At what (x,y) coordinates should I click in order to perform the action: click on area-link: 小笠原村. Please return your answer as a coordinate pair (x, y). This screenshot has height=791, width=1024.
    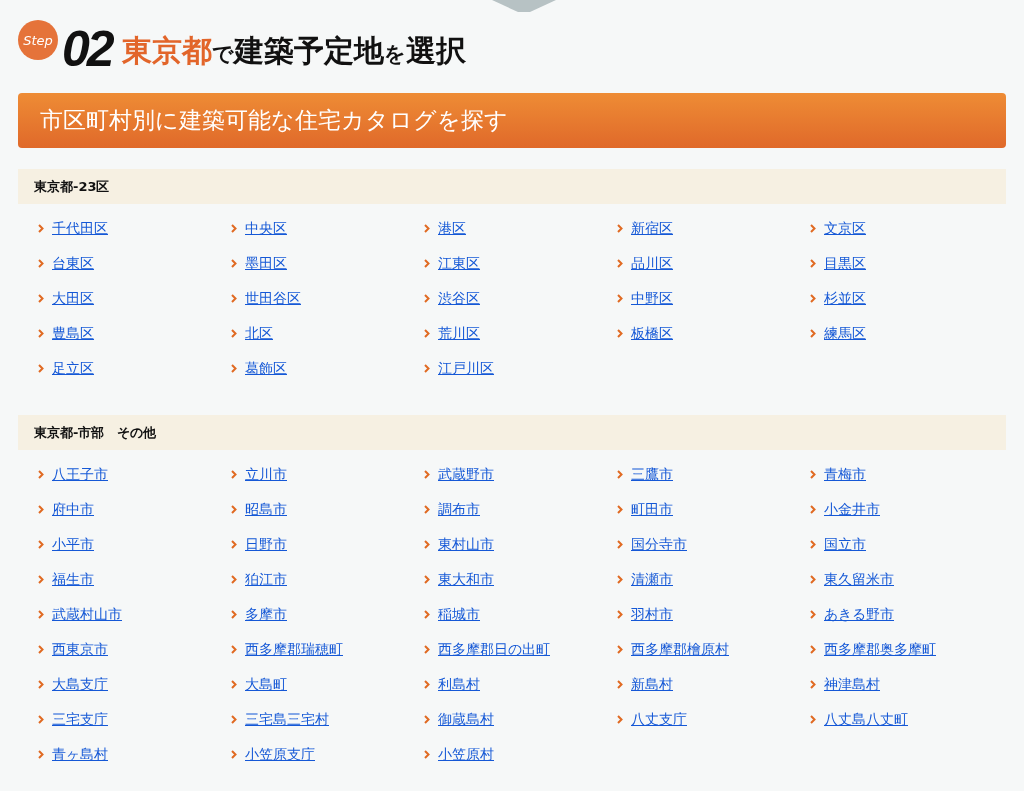
    Looking at the image, I should click on (466, 754).